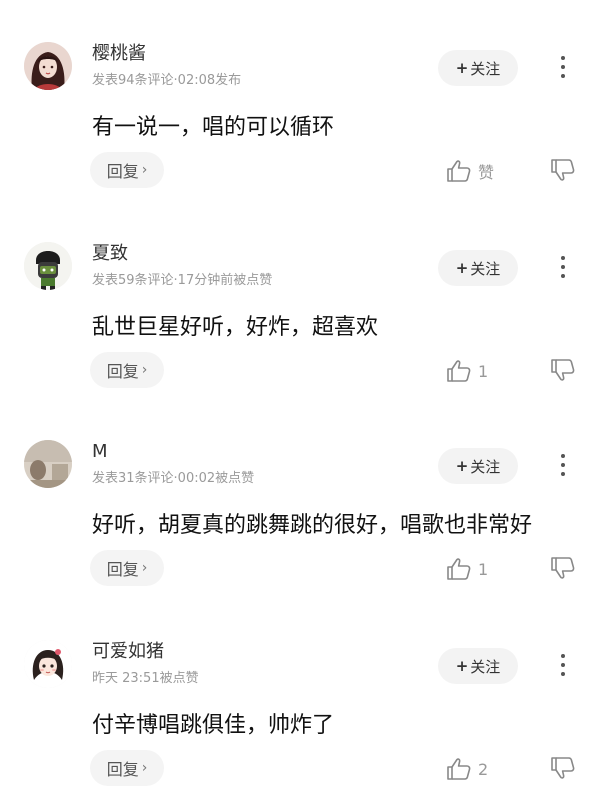 This screenshot has width=600, height=811. I want to click on comment-text: 有一说一，唱的可以循环, so click(213, 127).